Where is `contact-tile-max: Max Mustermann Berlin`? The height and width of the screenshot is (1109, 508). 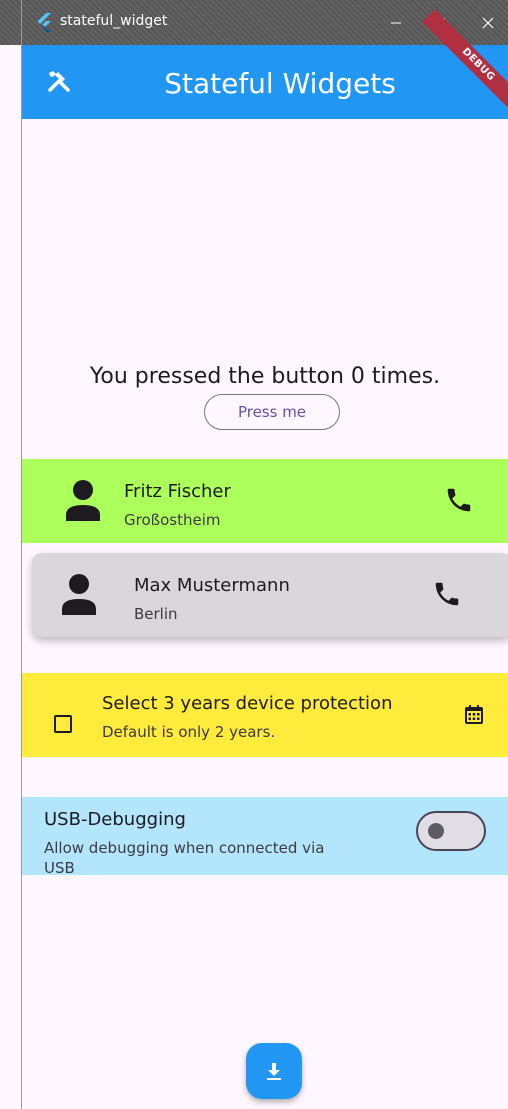
contact-tile-max: Max Mustermann Berlin is located at coordinates (270, 595).